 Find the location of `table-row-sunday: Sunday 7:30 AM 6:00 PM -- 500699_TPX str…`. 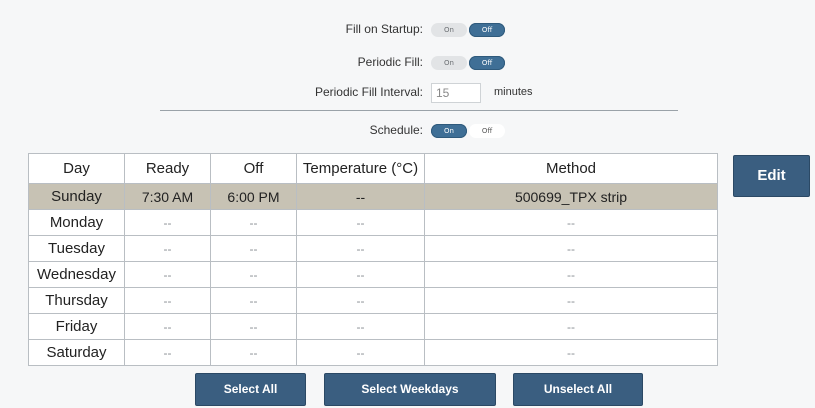

table-row-sunday: Sunday 7:30 AM 6:00 PM -- 500699_TPX str… is located at coordinates (373, 196).